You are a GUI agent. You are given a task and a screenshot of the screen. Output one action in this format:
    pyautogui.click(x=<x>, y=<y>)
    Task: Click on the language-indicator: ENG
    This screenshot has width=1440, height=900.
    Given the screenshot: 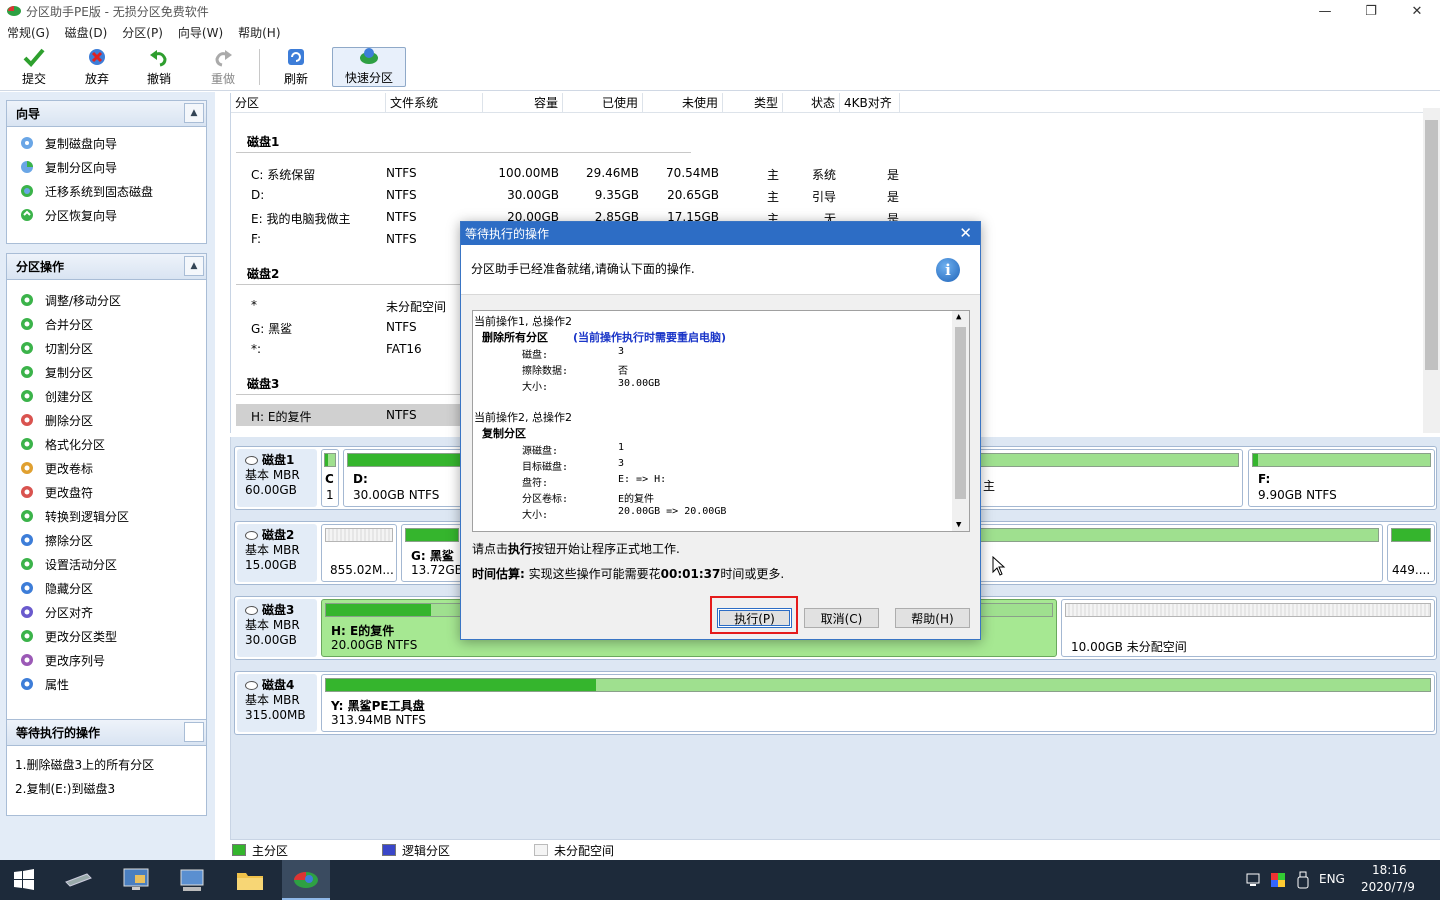 What is the action you would take?
    pyautogui.click(x=1332, y=879)
    